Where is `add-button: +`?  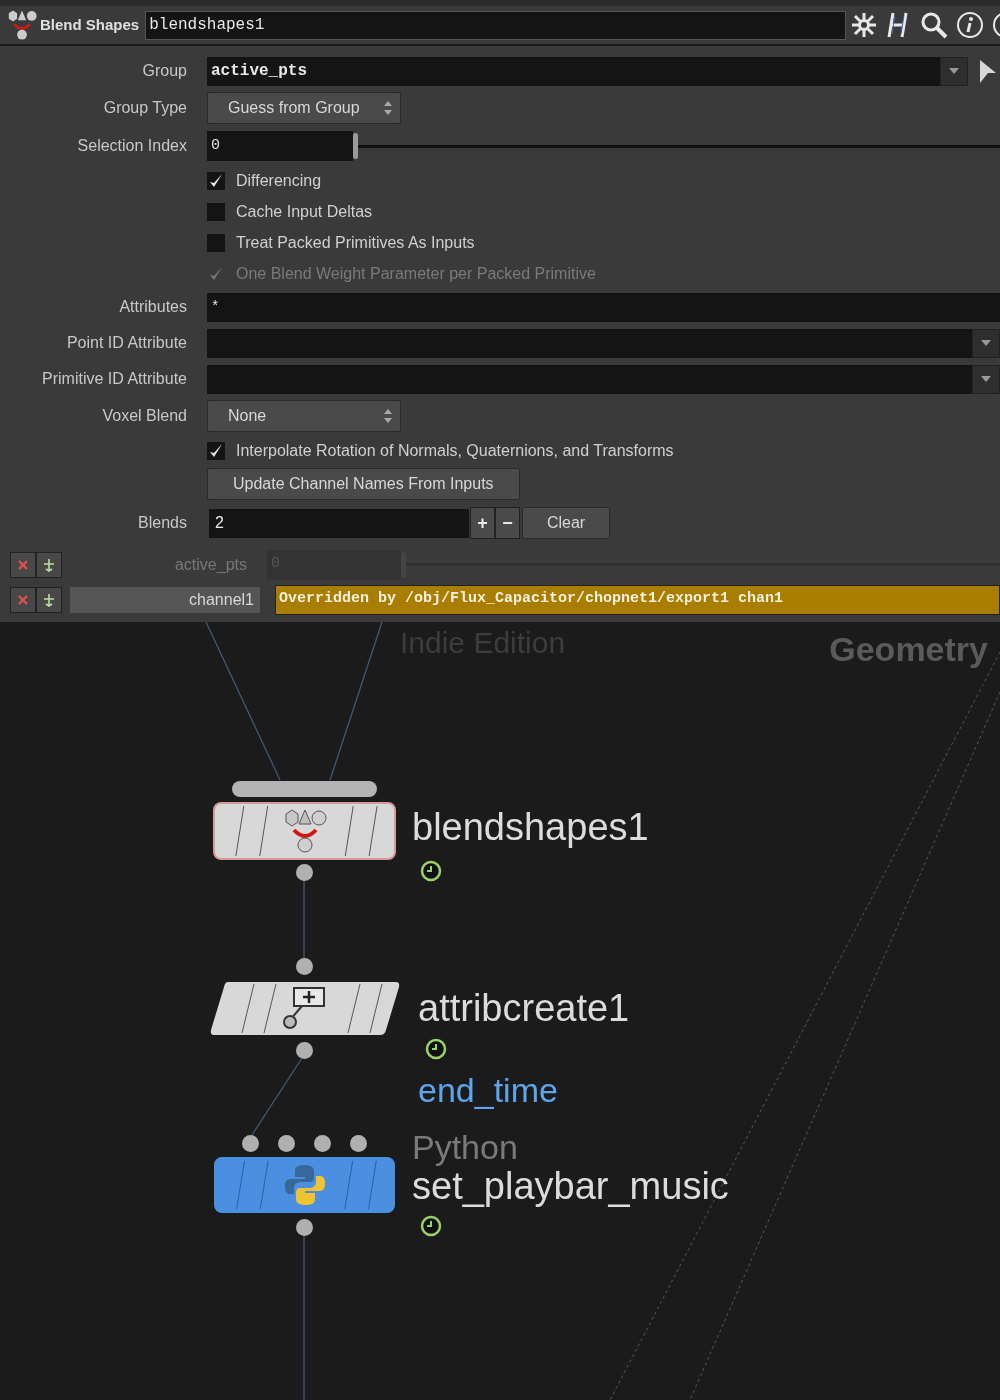
add-button: + is located at coordinates (482, 523).